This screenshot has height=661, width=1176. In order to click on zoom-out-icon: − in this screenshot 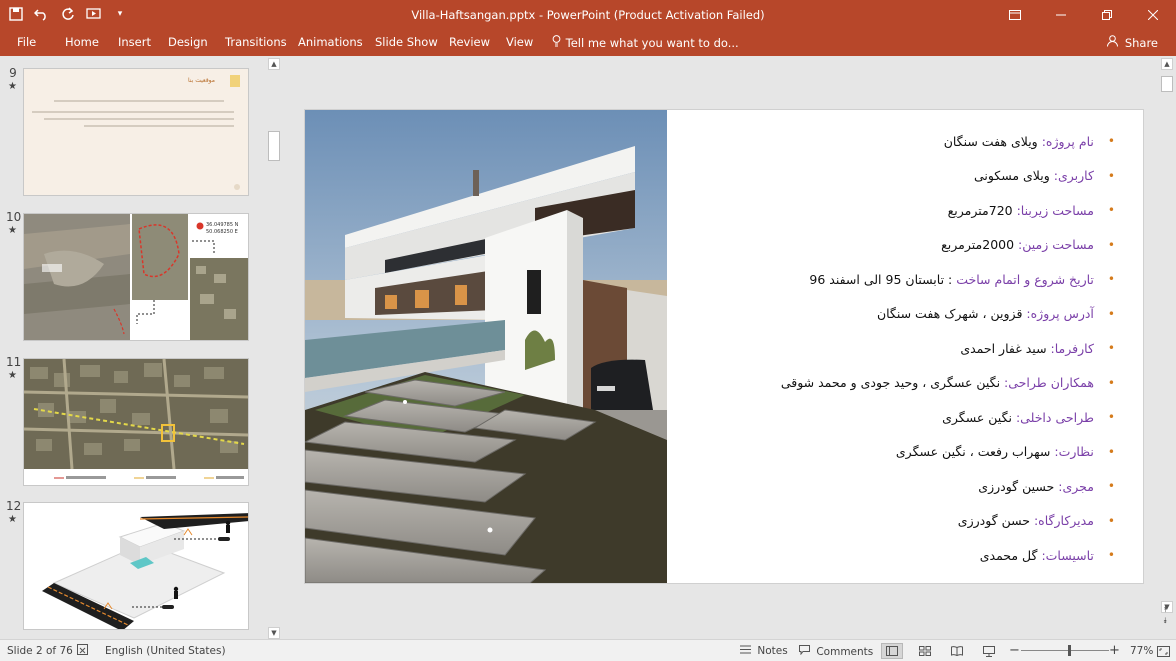, I will do `click(1014, 650)`.